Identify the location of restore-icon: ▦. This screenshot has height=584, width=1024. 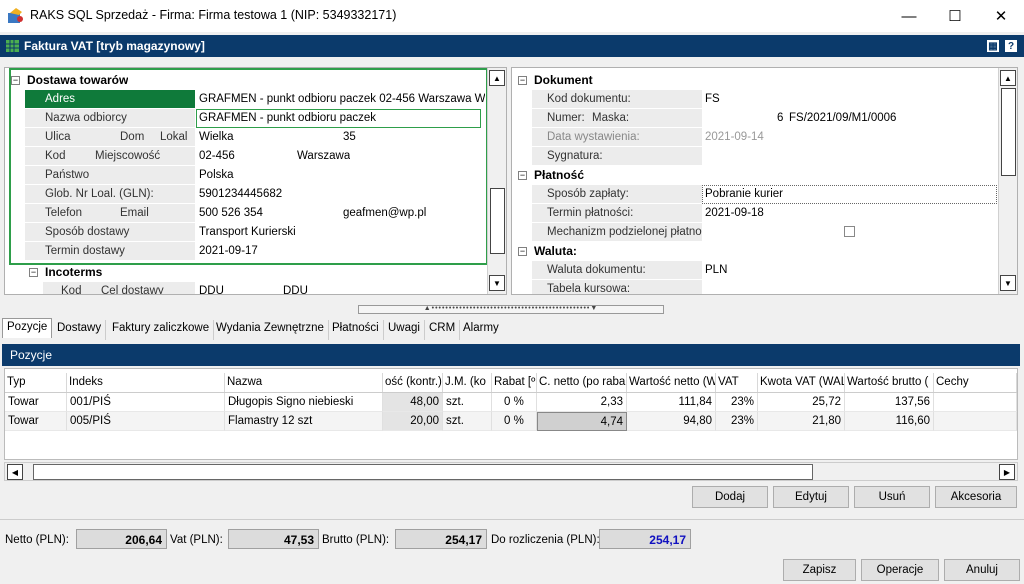
(993, 46).